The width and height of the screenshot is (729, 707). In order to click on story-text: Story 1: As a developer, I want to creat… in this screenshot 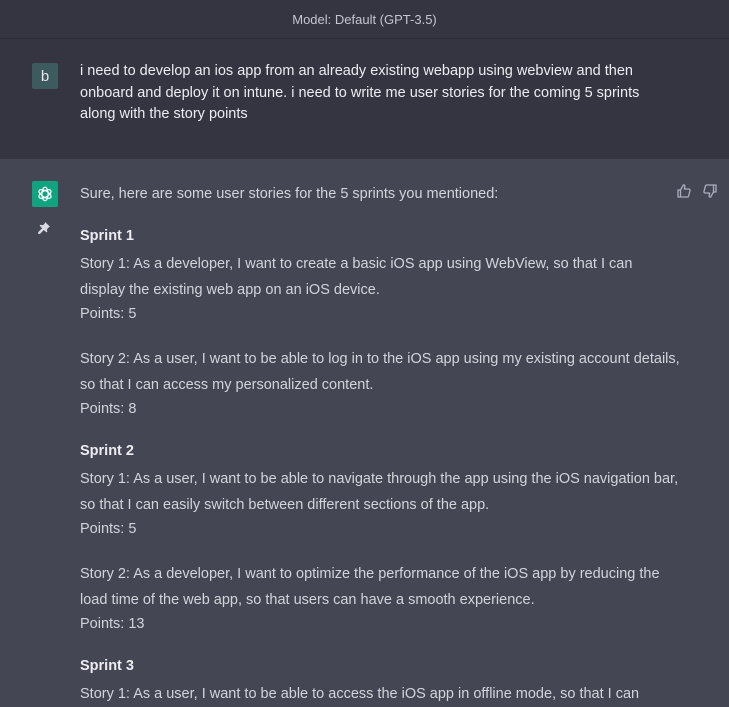, I will do `click(356, 277)`.